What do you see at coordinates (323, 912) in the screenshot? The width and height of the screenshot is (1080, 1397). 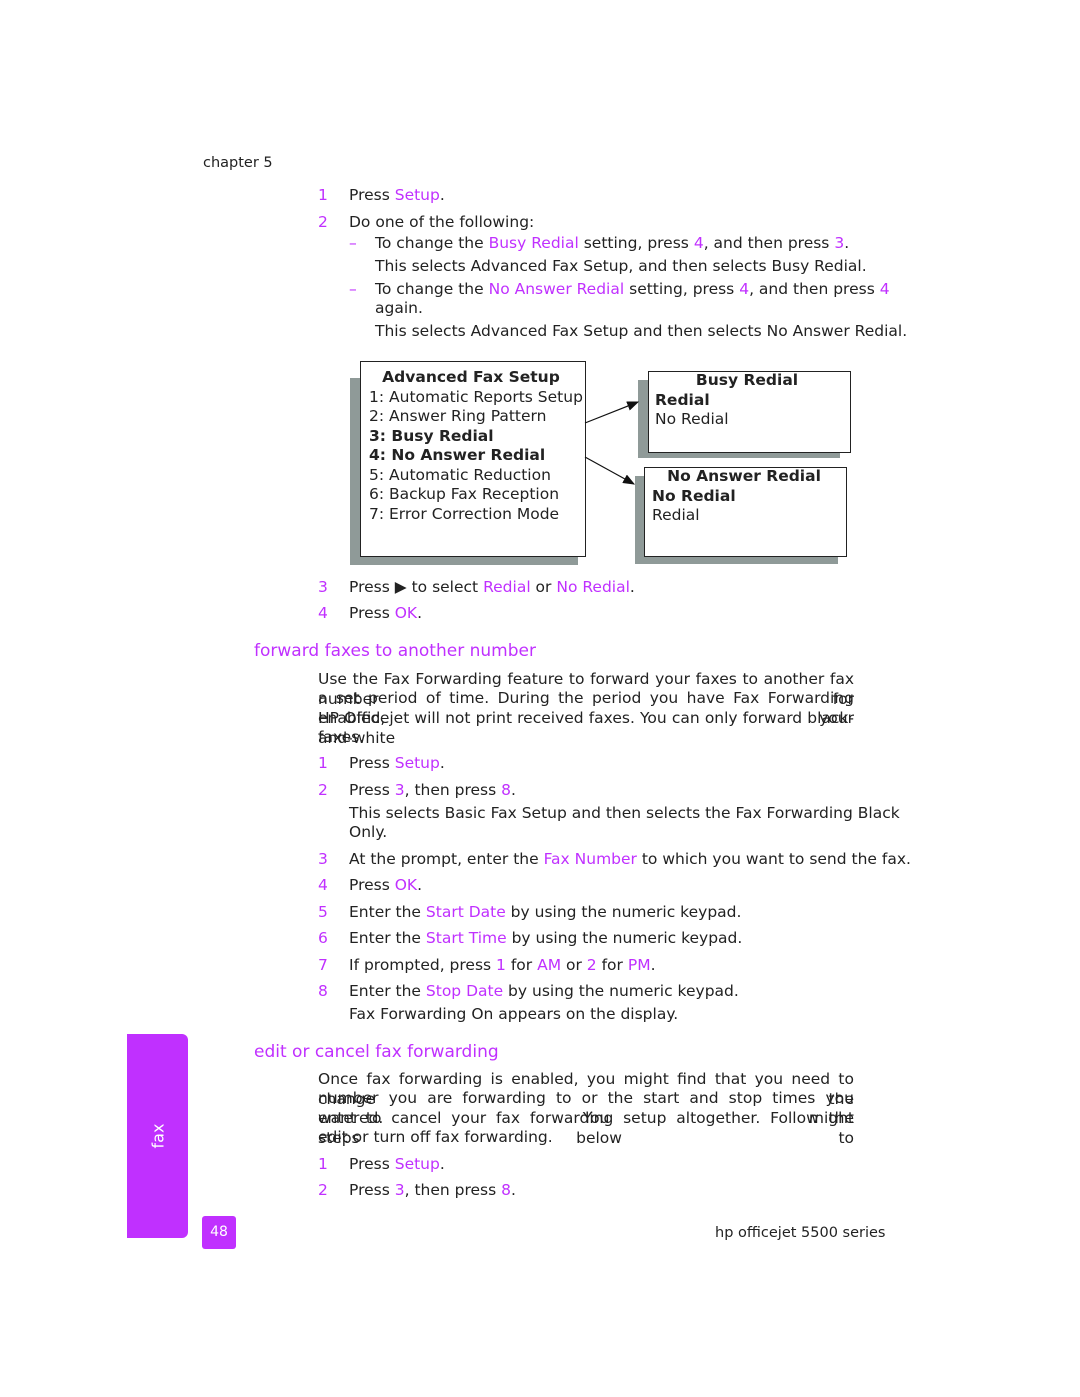 I see `step-marker: 5` at bounding box center [323, 912].